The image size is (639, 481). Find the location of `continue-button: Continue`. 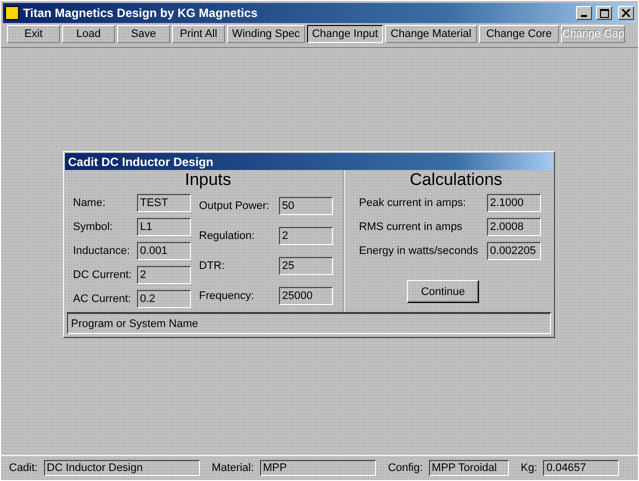

continue-button: Continue is located at coordinates (443, 291).